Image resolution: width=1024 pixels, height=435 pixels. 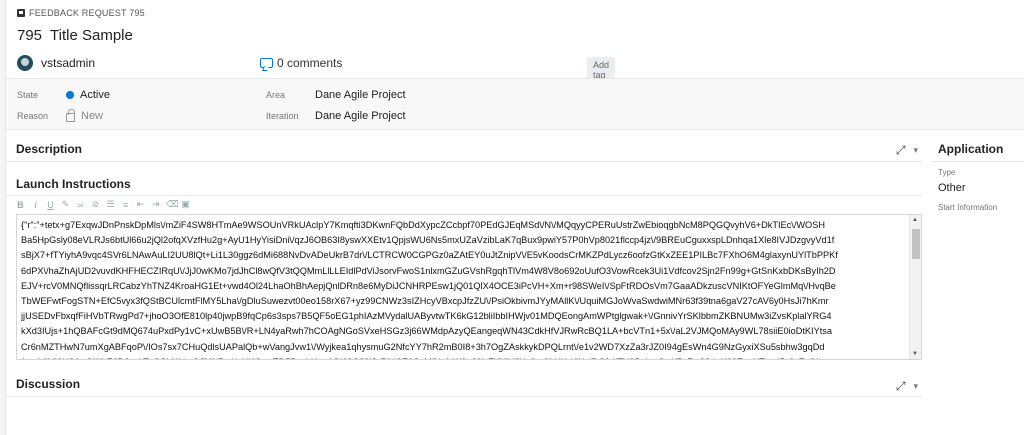 I want to click on reason-value: New, so click(x=85, y=115).